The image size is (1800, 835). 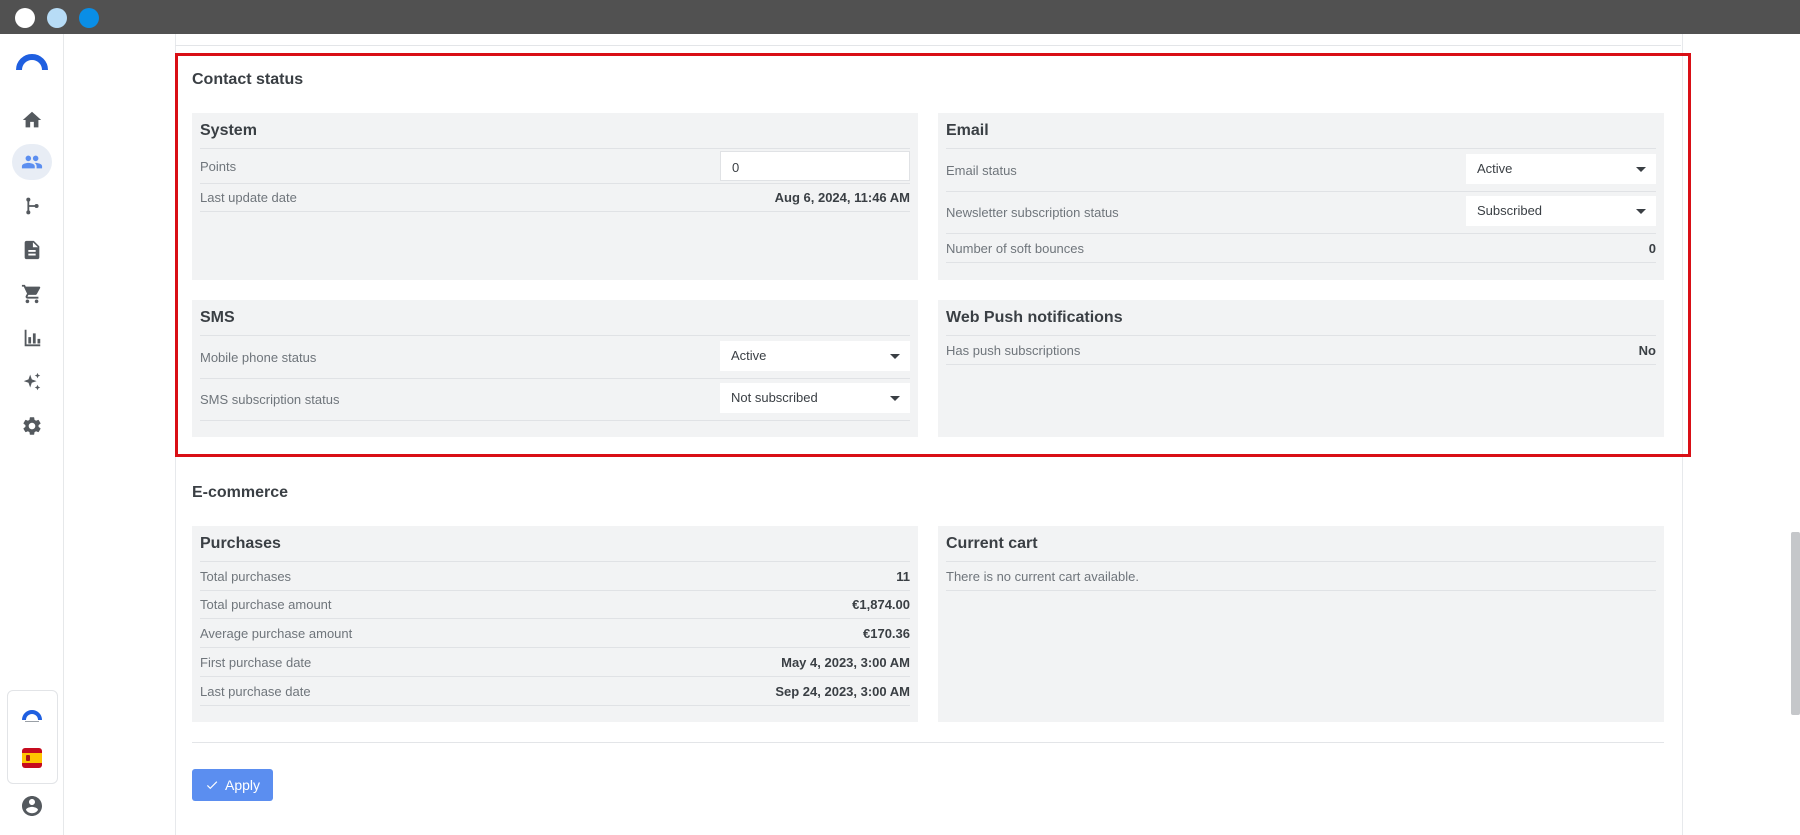 I want to click on home-icon, so click(x=32, y=119).